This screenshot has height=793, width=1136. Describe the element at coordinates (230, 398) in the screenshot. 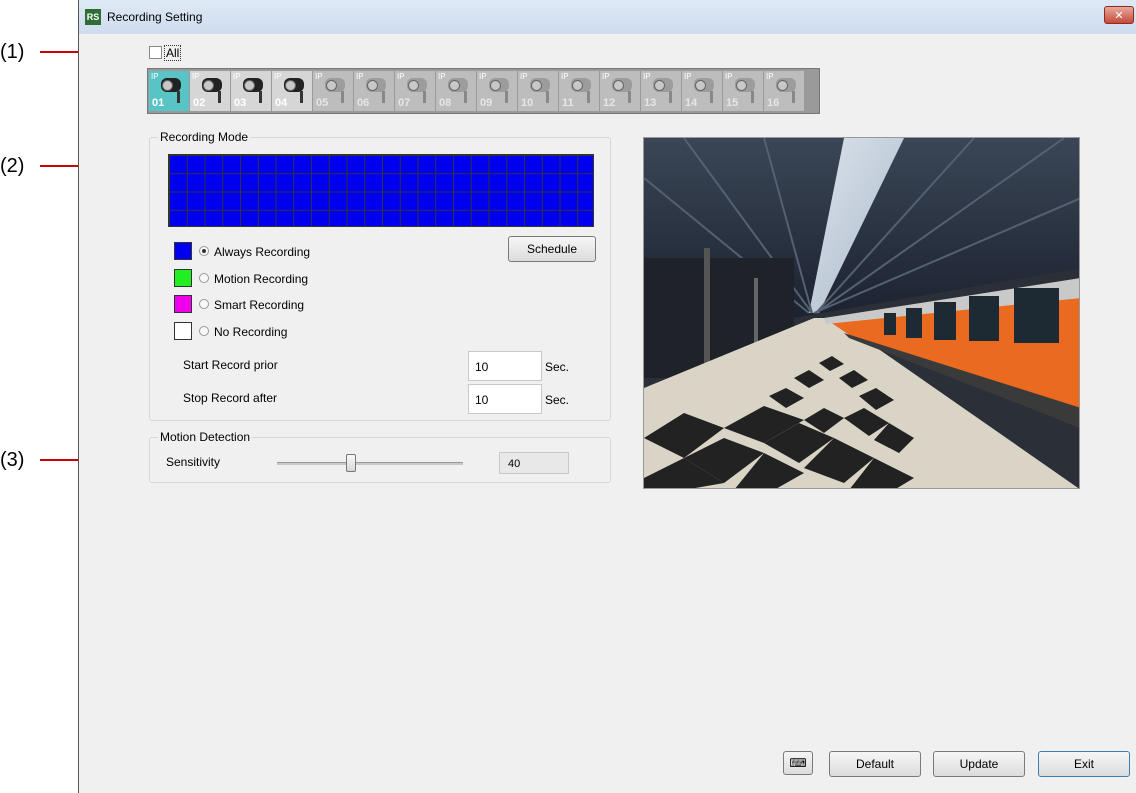

I see `stop-record-after-label: Stop Record after` at that location.